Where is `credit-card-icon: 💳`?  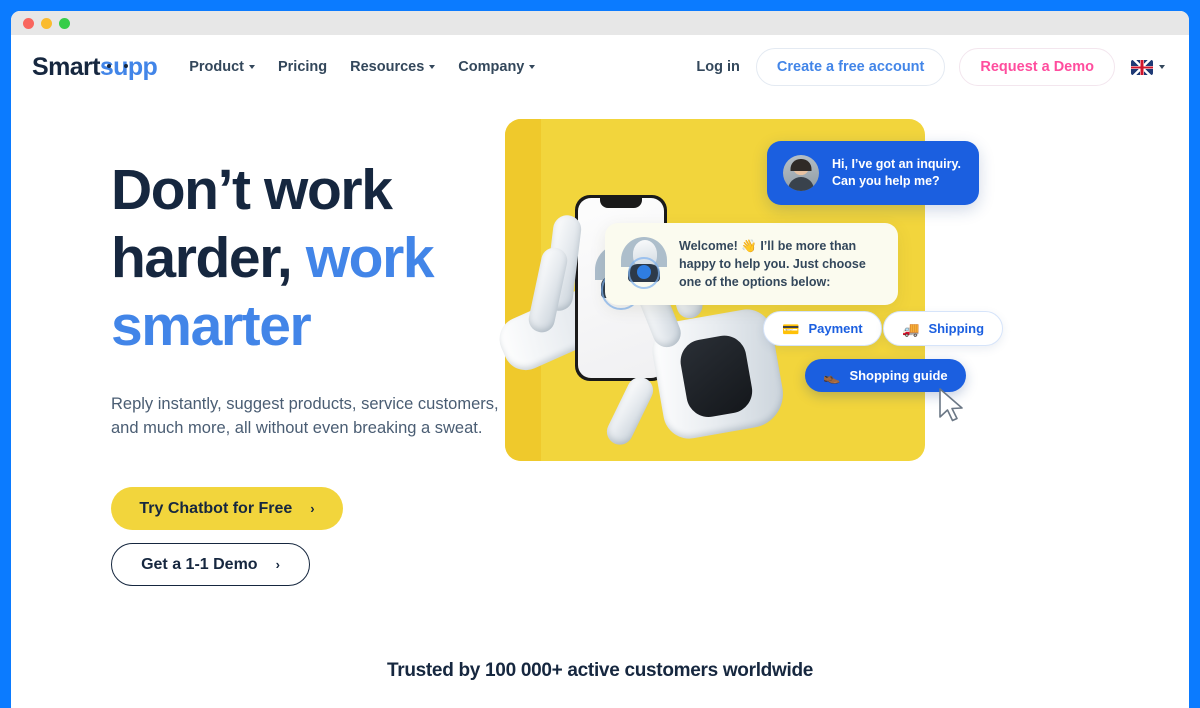
credit-card-icon: 💳 is located at coordinates (791, 328).